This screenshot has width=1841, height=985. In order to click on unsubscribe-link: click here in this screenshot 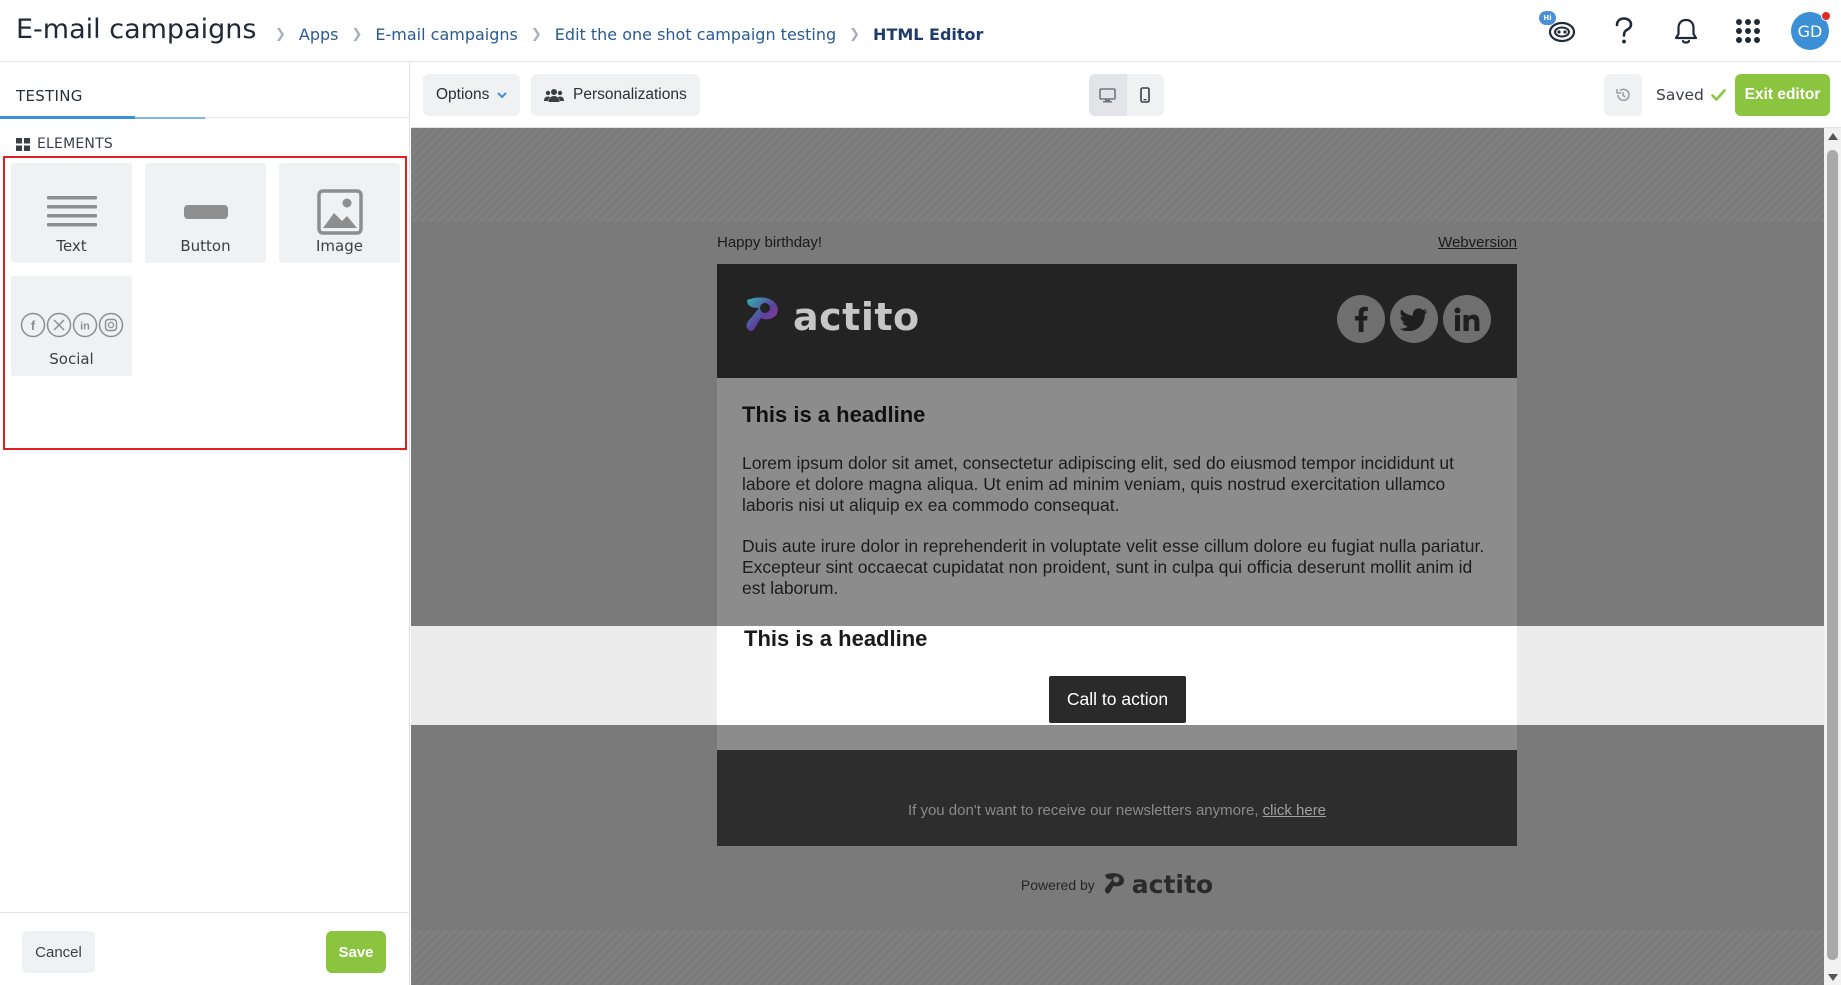, I will do `click(1294, 810)`.